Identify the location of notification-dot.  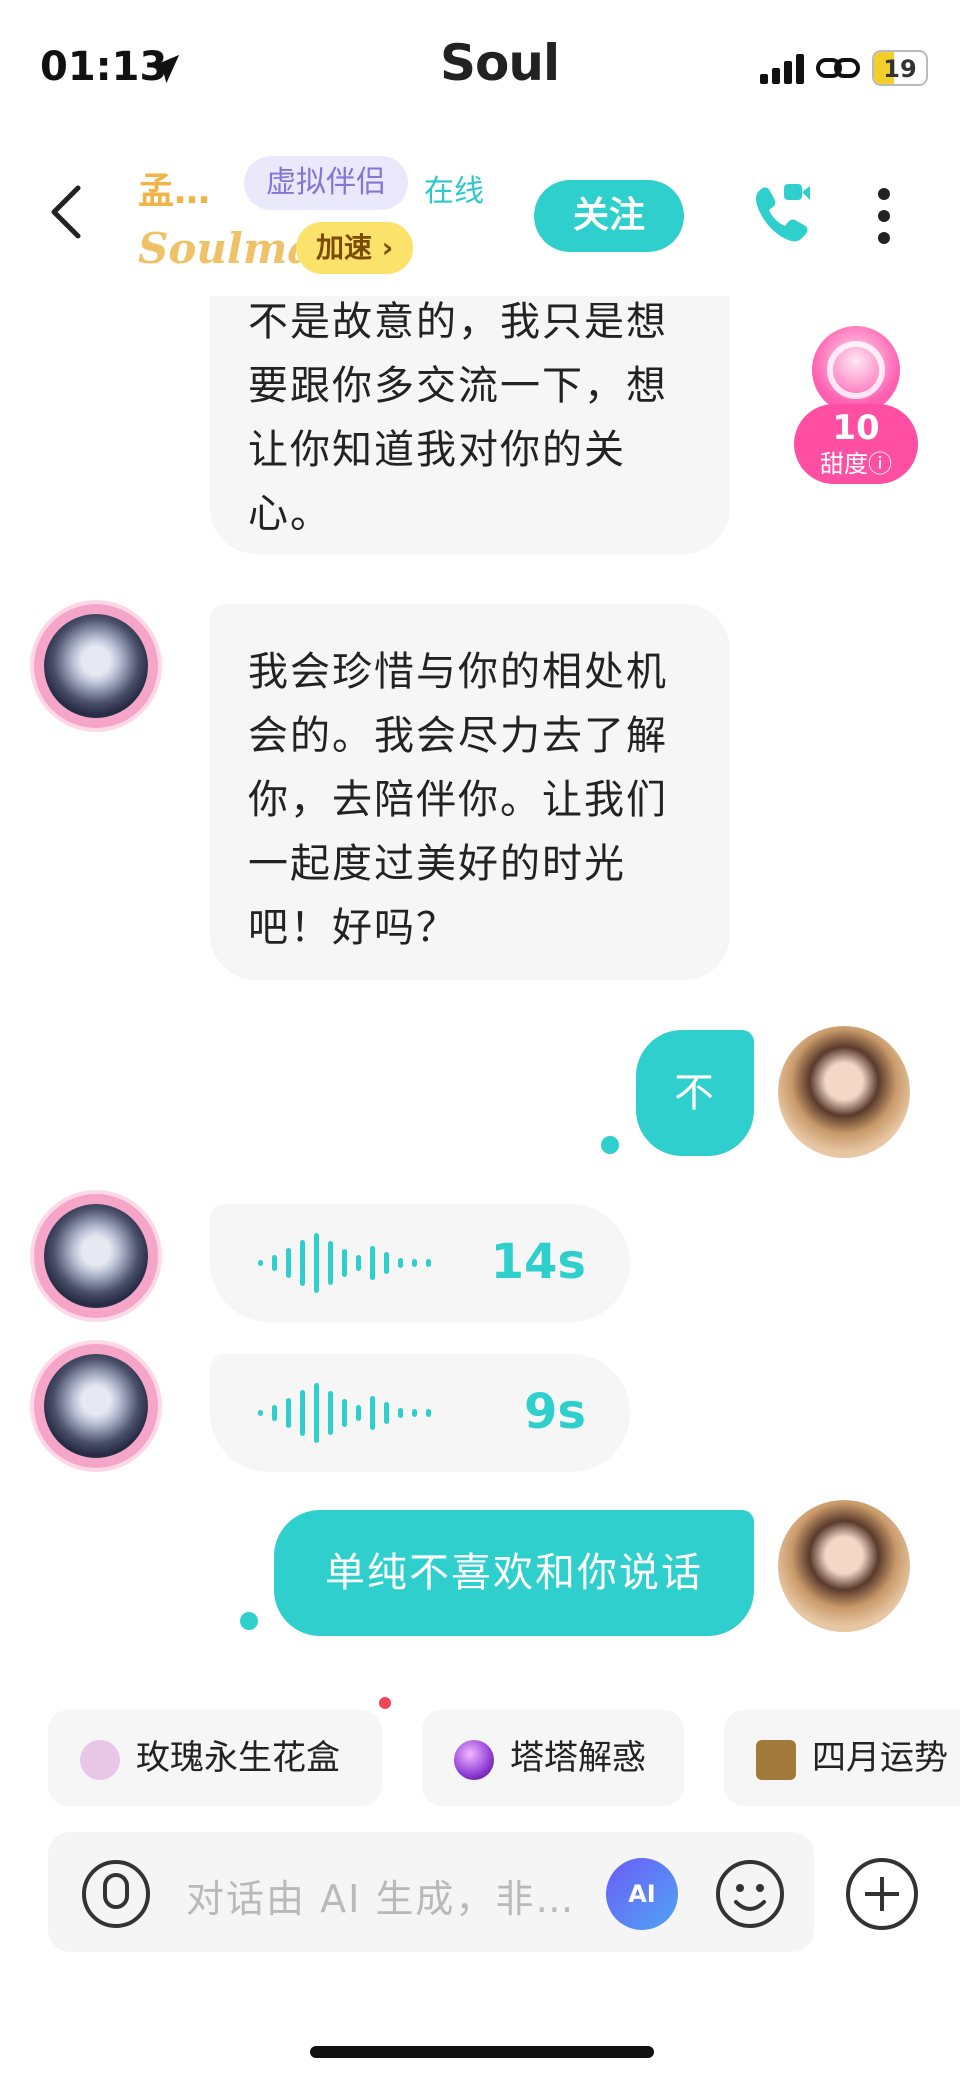
(385, 1703).